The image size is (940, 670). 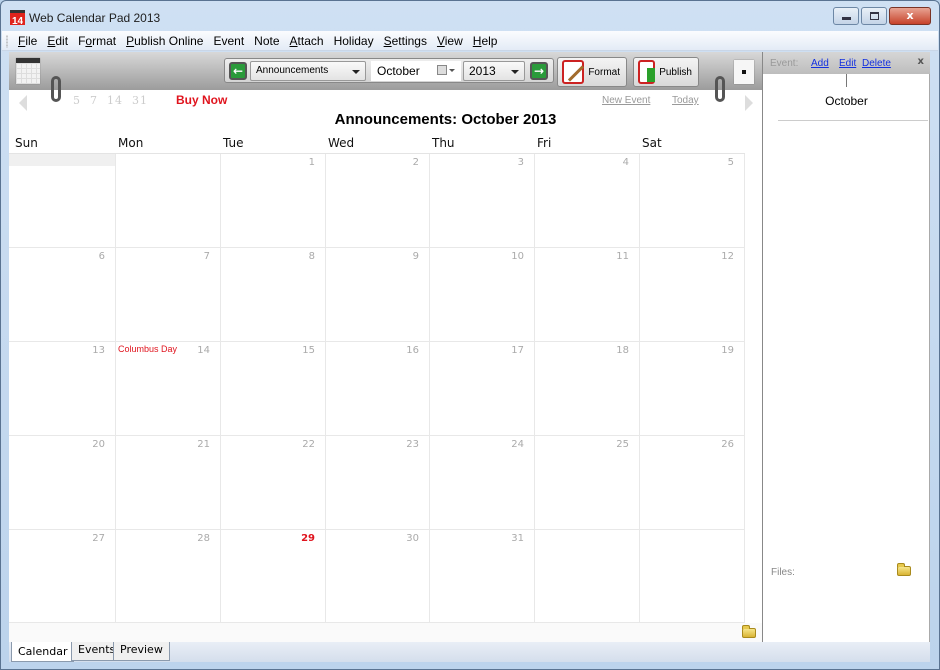 I want to click on day-number: 12, so click(x=727, y=256).